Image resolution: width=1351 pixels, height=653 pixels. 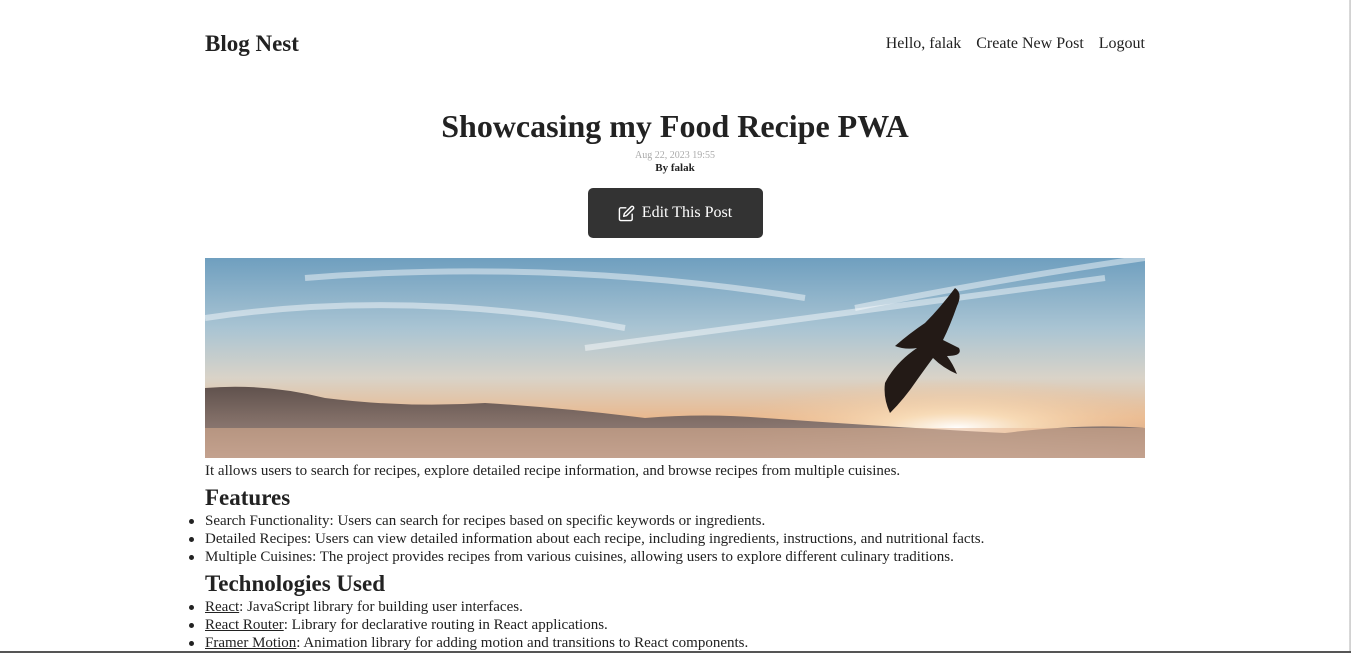 I want to click on site-logo: Blog Nest, so click(x=252, y=44).